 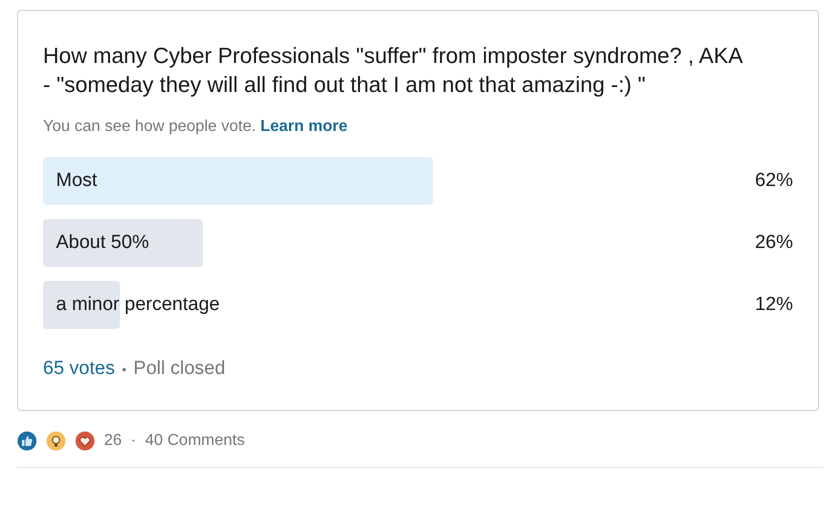 I want to click on poll-status: Poll closed, so click(x=179, y=369).